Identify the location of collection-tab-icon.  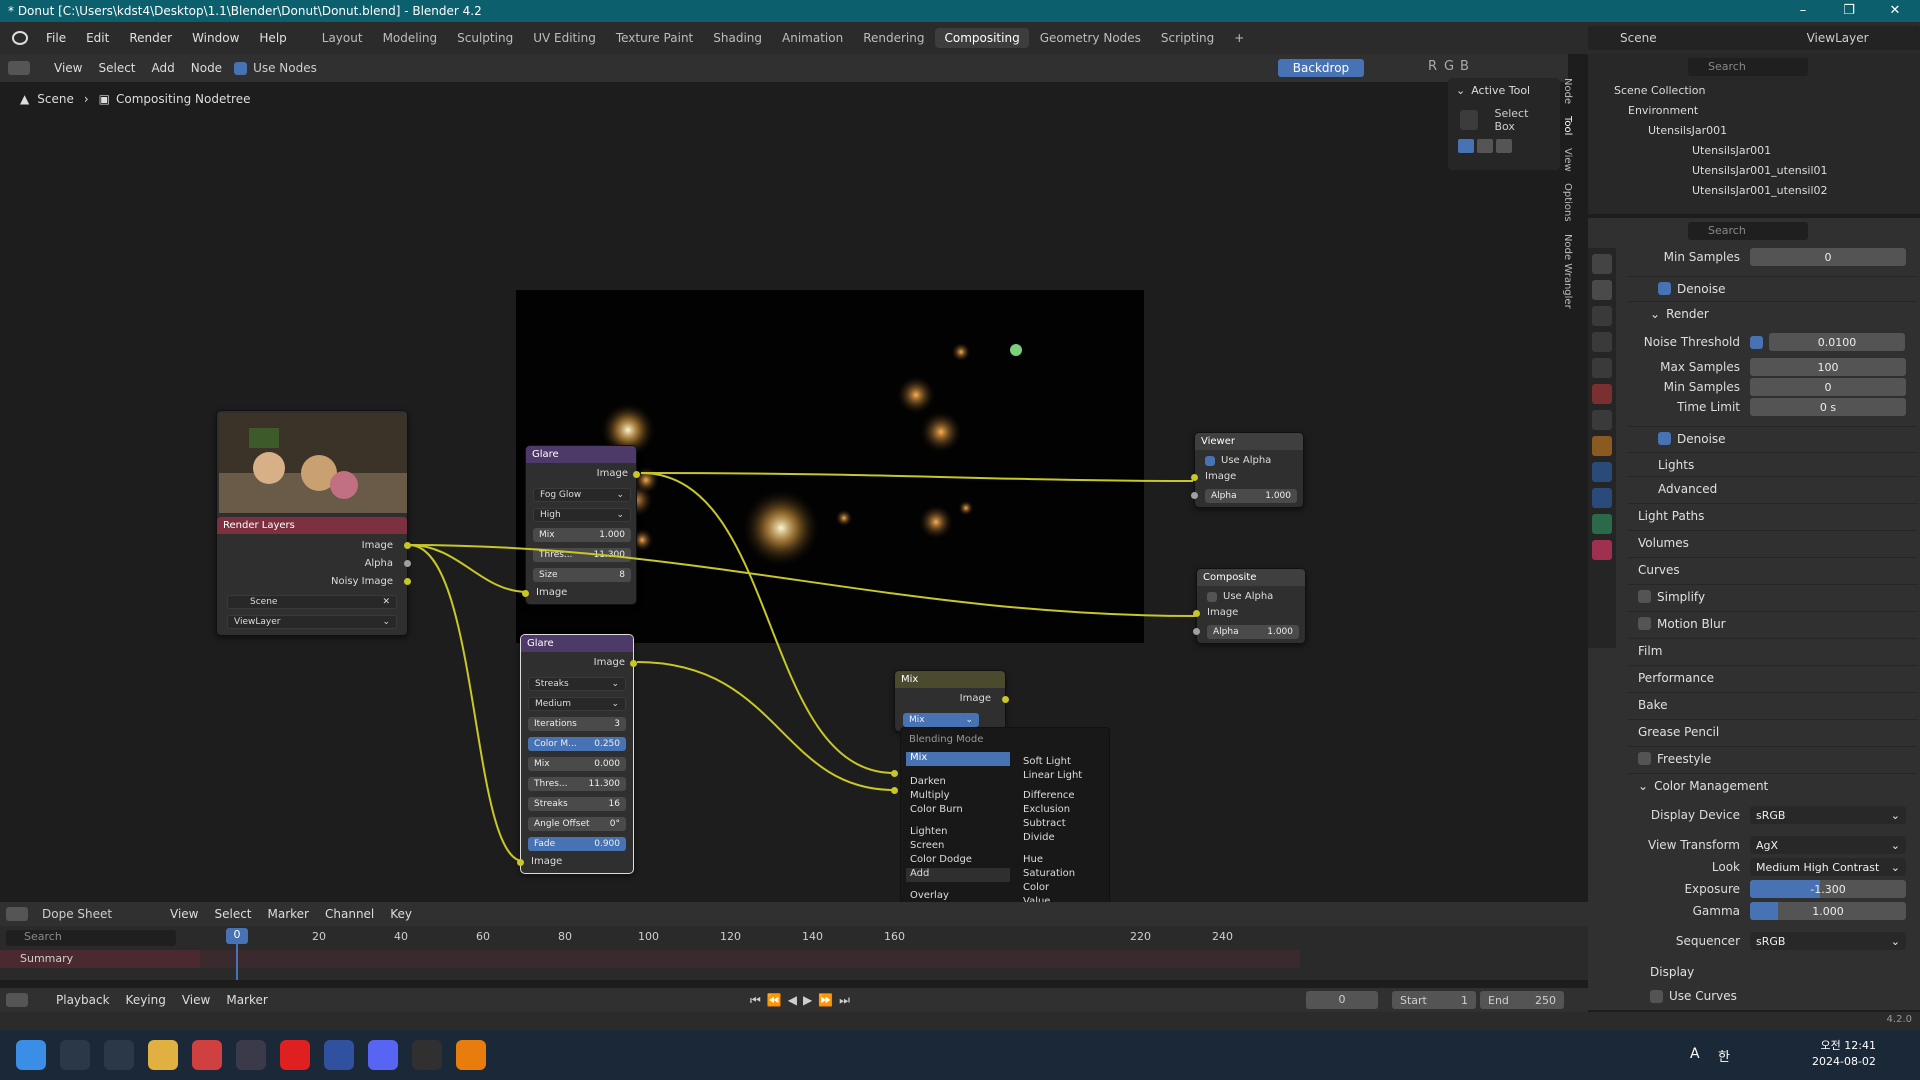
(1602, 420).